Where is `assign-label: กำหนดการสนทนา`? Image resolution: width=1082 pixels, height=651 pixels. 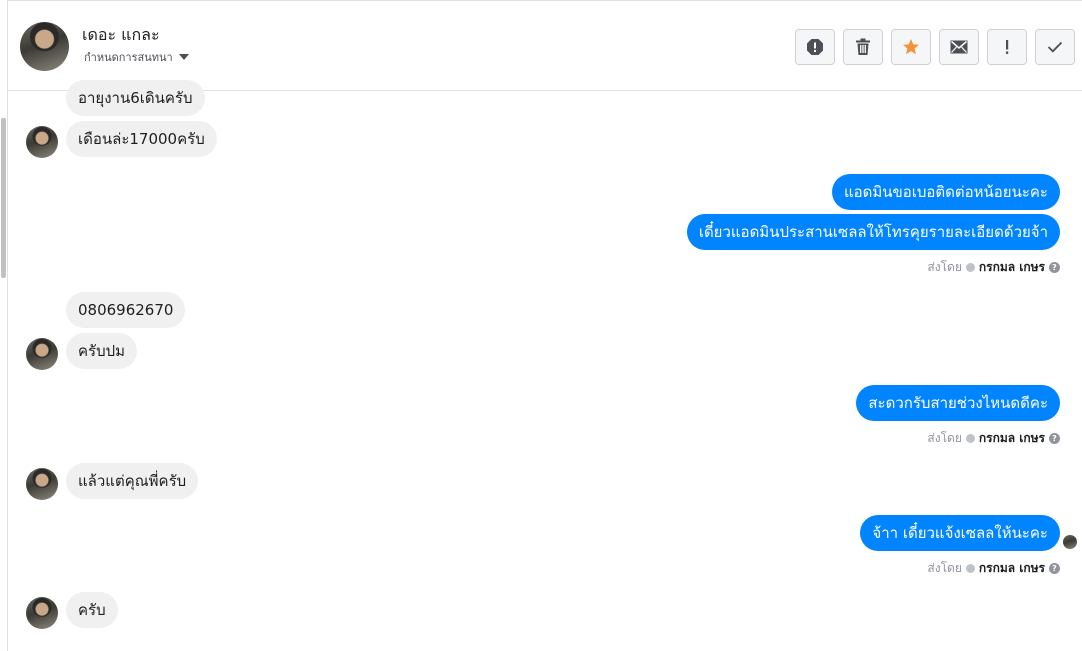
assign-label: กำหนดการสนทนา is located at coordinates (128, 57).